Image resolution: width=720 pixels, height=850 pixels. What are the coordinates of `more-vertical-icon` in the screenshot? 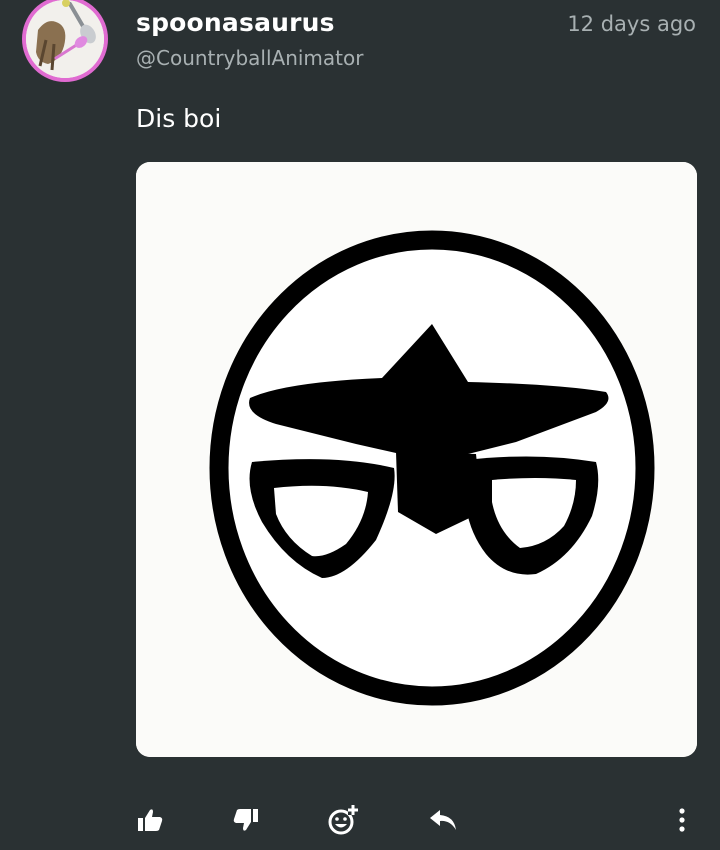 It's located at (682, 820).